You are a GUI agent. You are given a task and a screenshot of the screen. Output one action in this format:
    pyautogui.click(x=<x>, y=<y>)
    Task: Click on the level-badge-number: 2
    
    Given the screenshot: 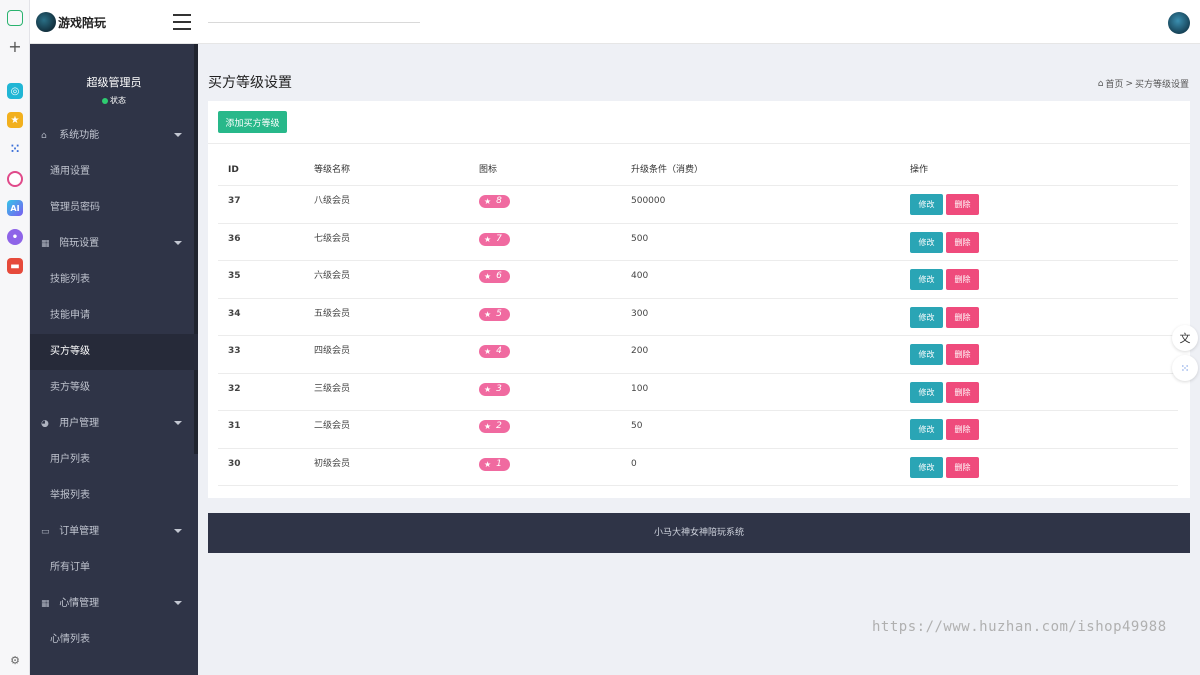 What is the action you would take?
    pyautogui.click(x=499, y=426)
    